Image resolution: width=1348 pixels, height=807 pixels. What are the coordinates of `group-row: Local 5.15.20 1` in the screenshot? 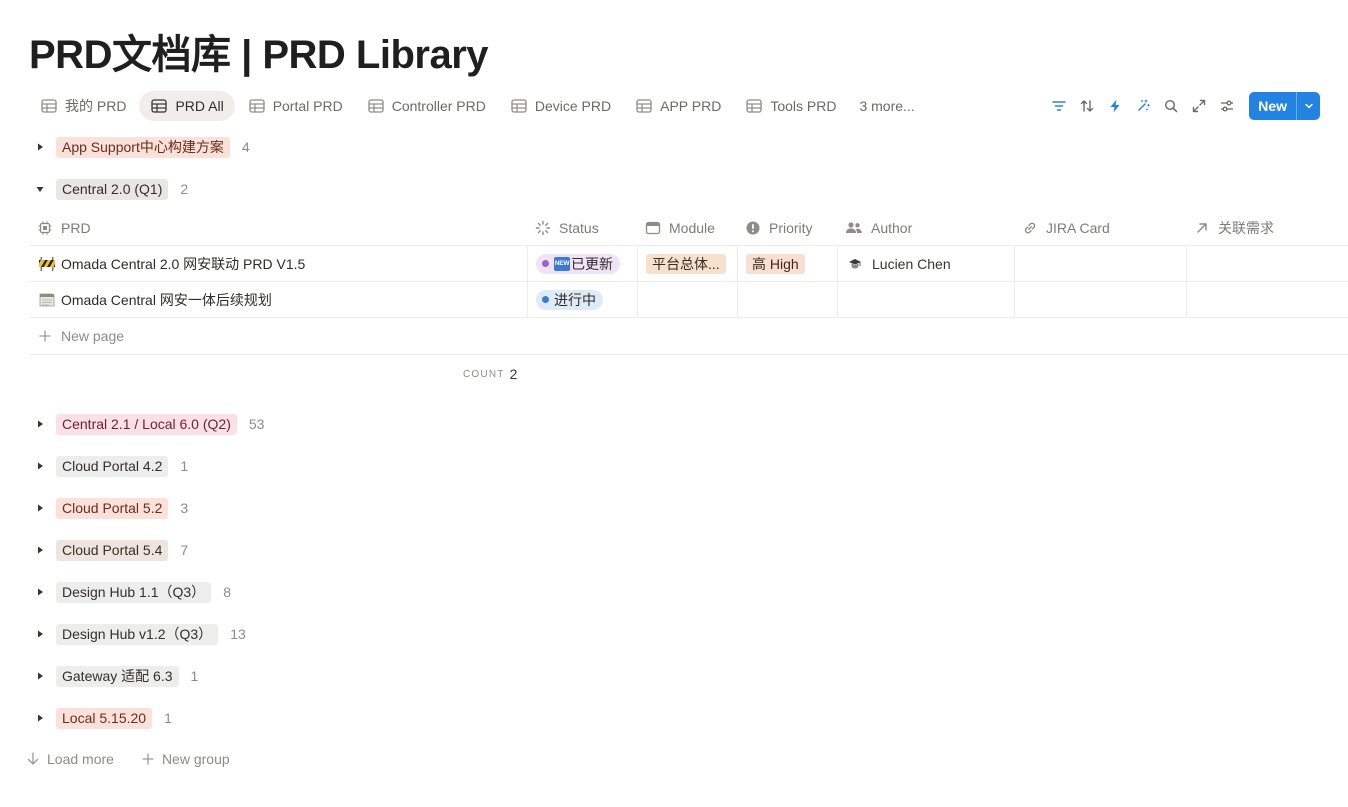 It's located at (100, 718).